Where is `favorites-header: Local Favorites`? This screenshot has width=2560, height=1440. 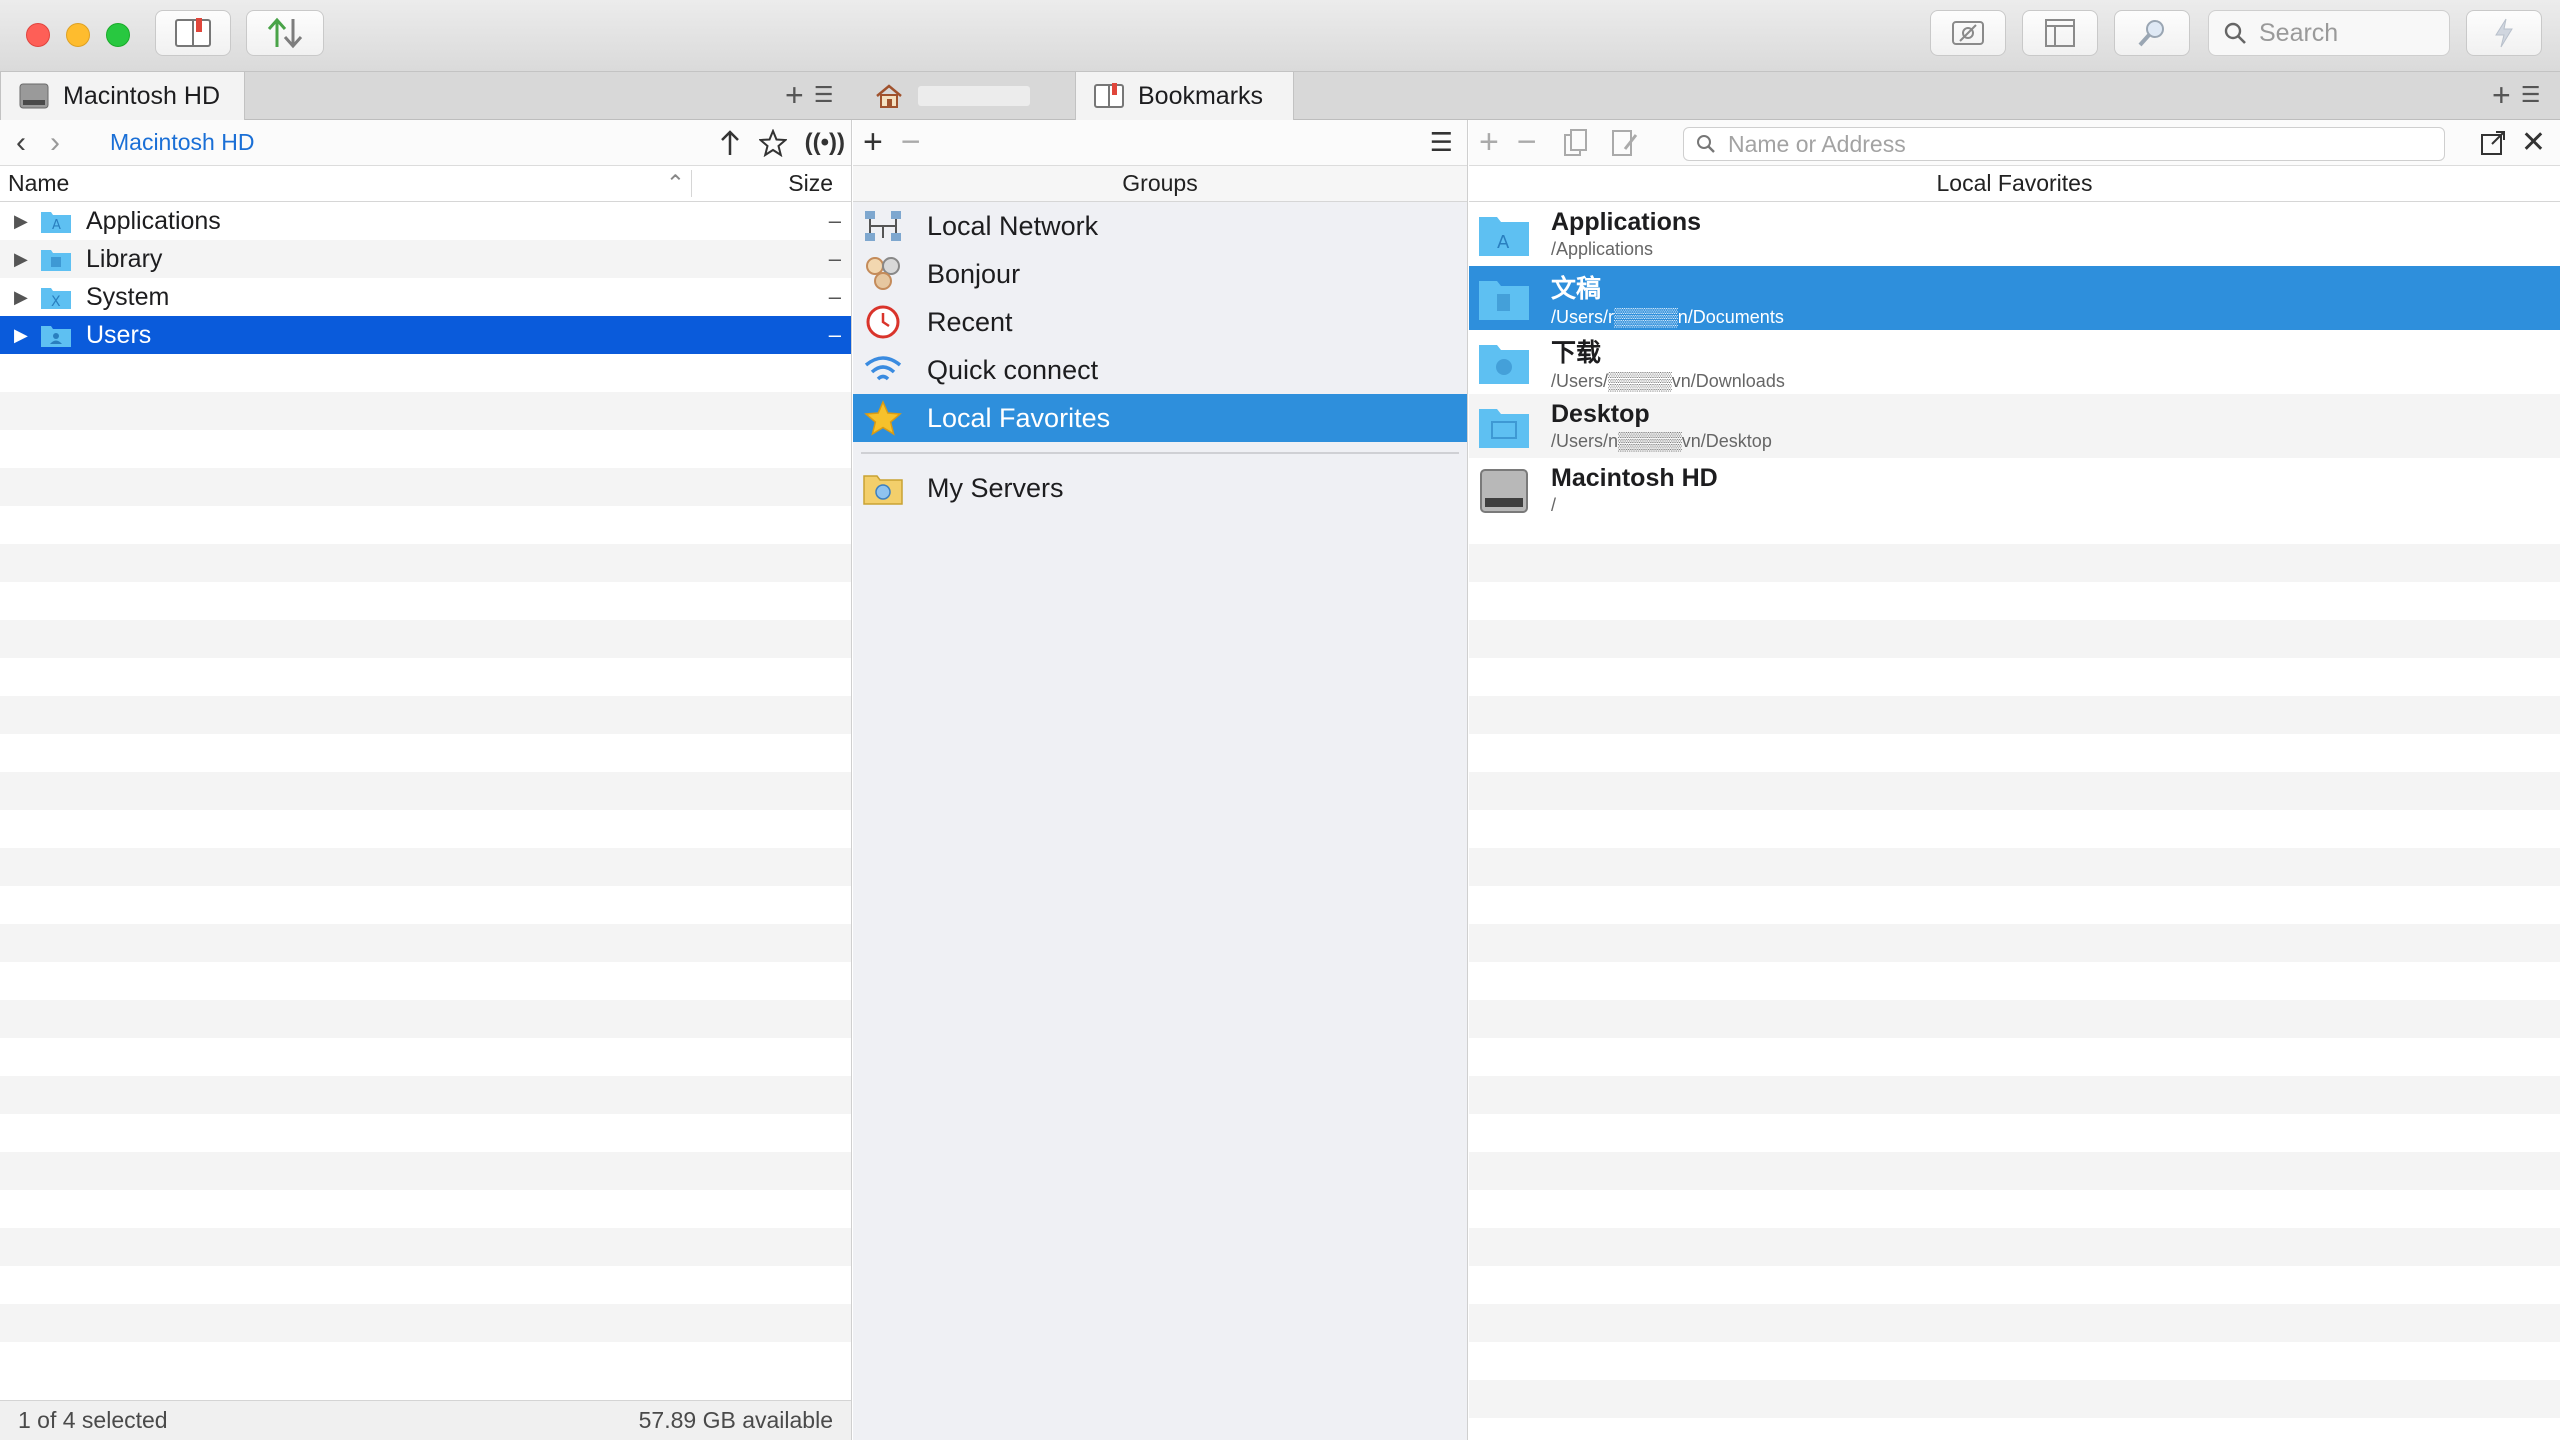 favorites-header: Local Favorites is located at coordinates (2014, 184).